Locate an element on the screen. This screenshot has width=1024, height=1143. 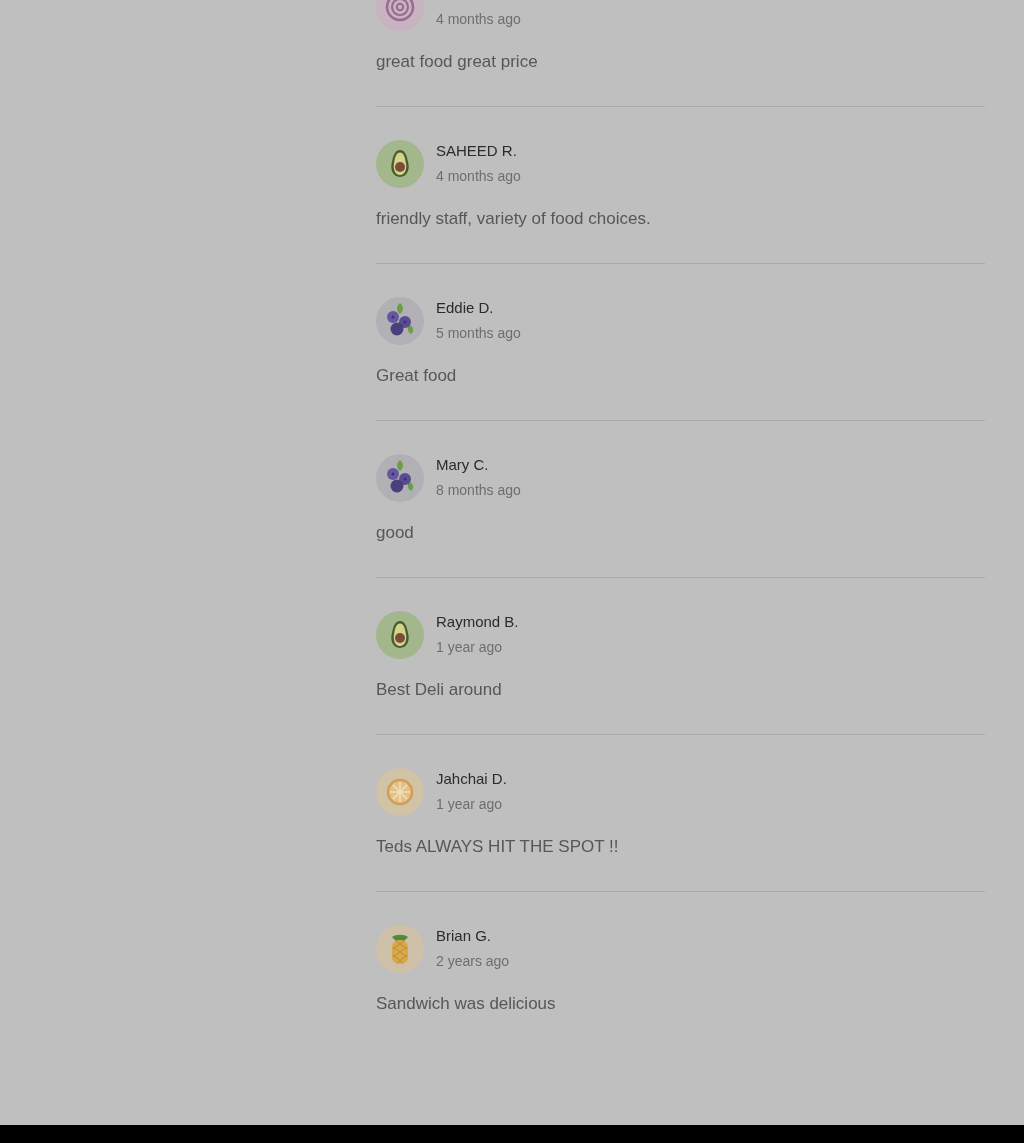
reviewer-name: SAHEED R. is located at coordinates (476, 151).